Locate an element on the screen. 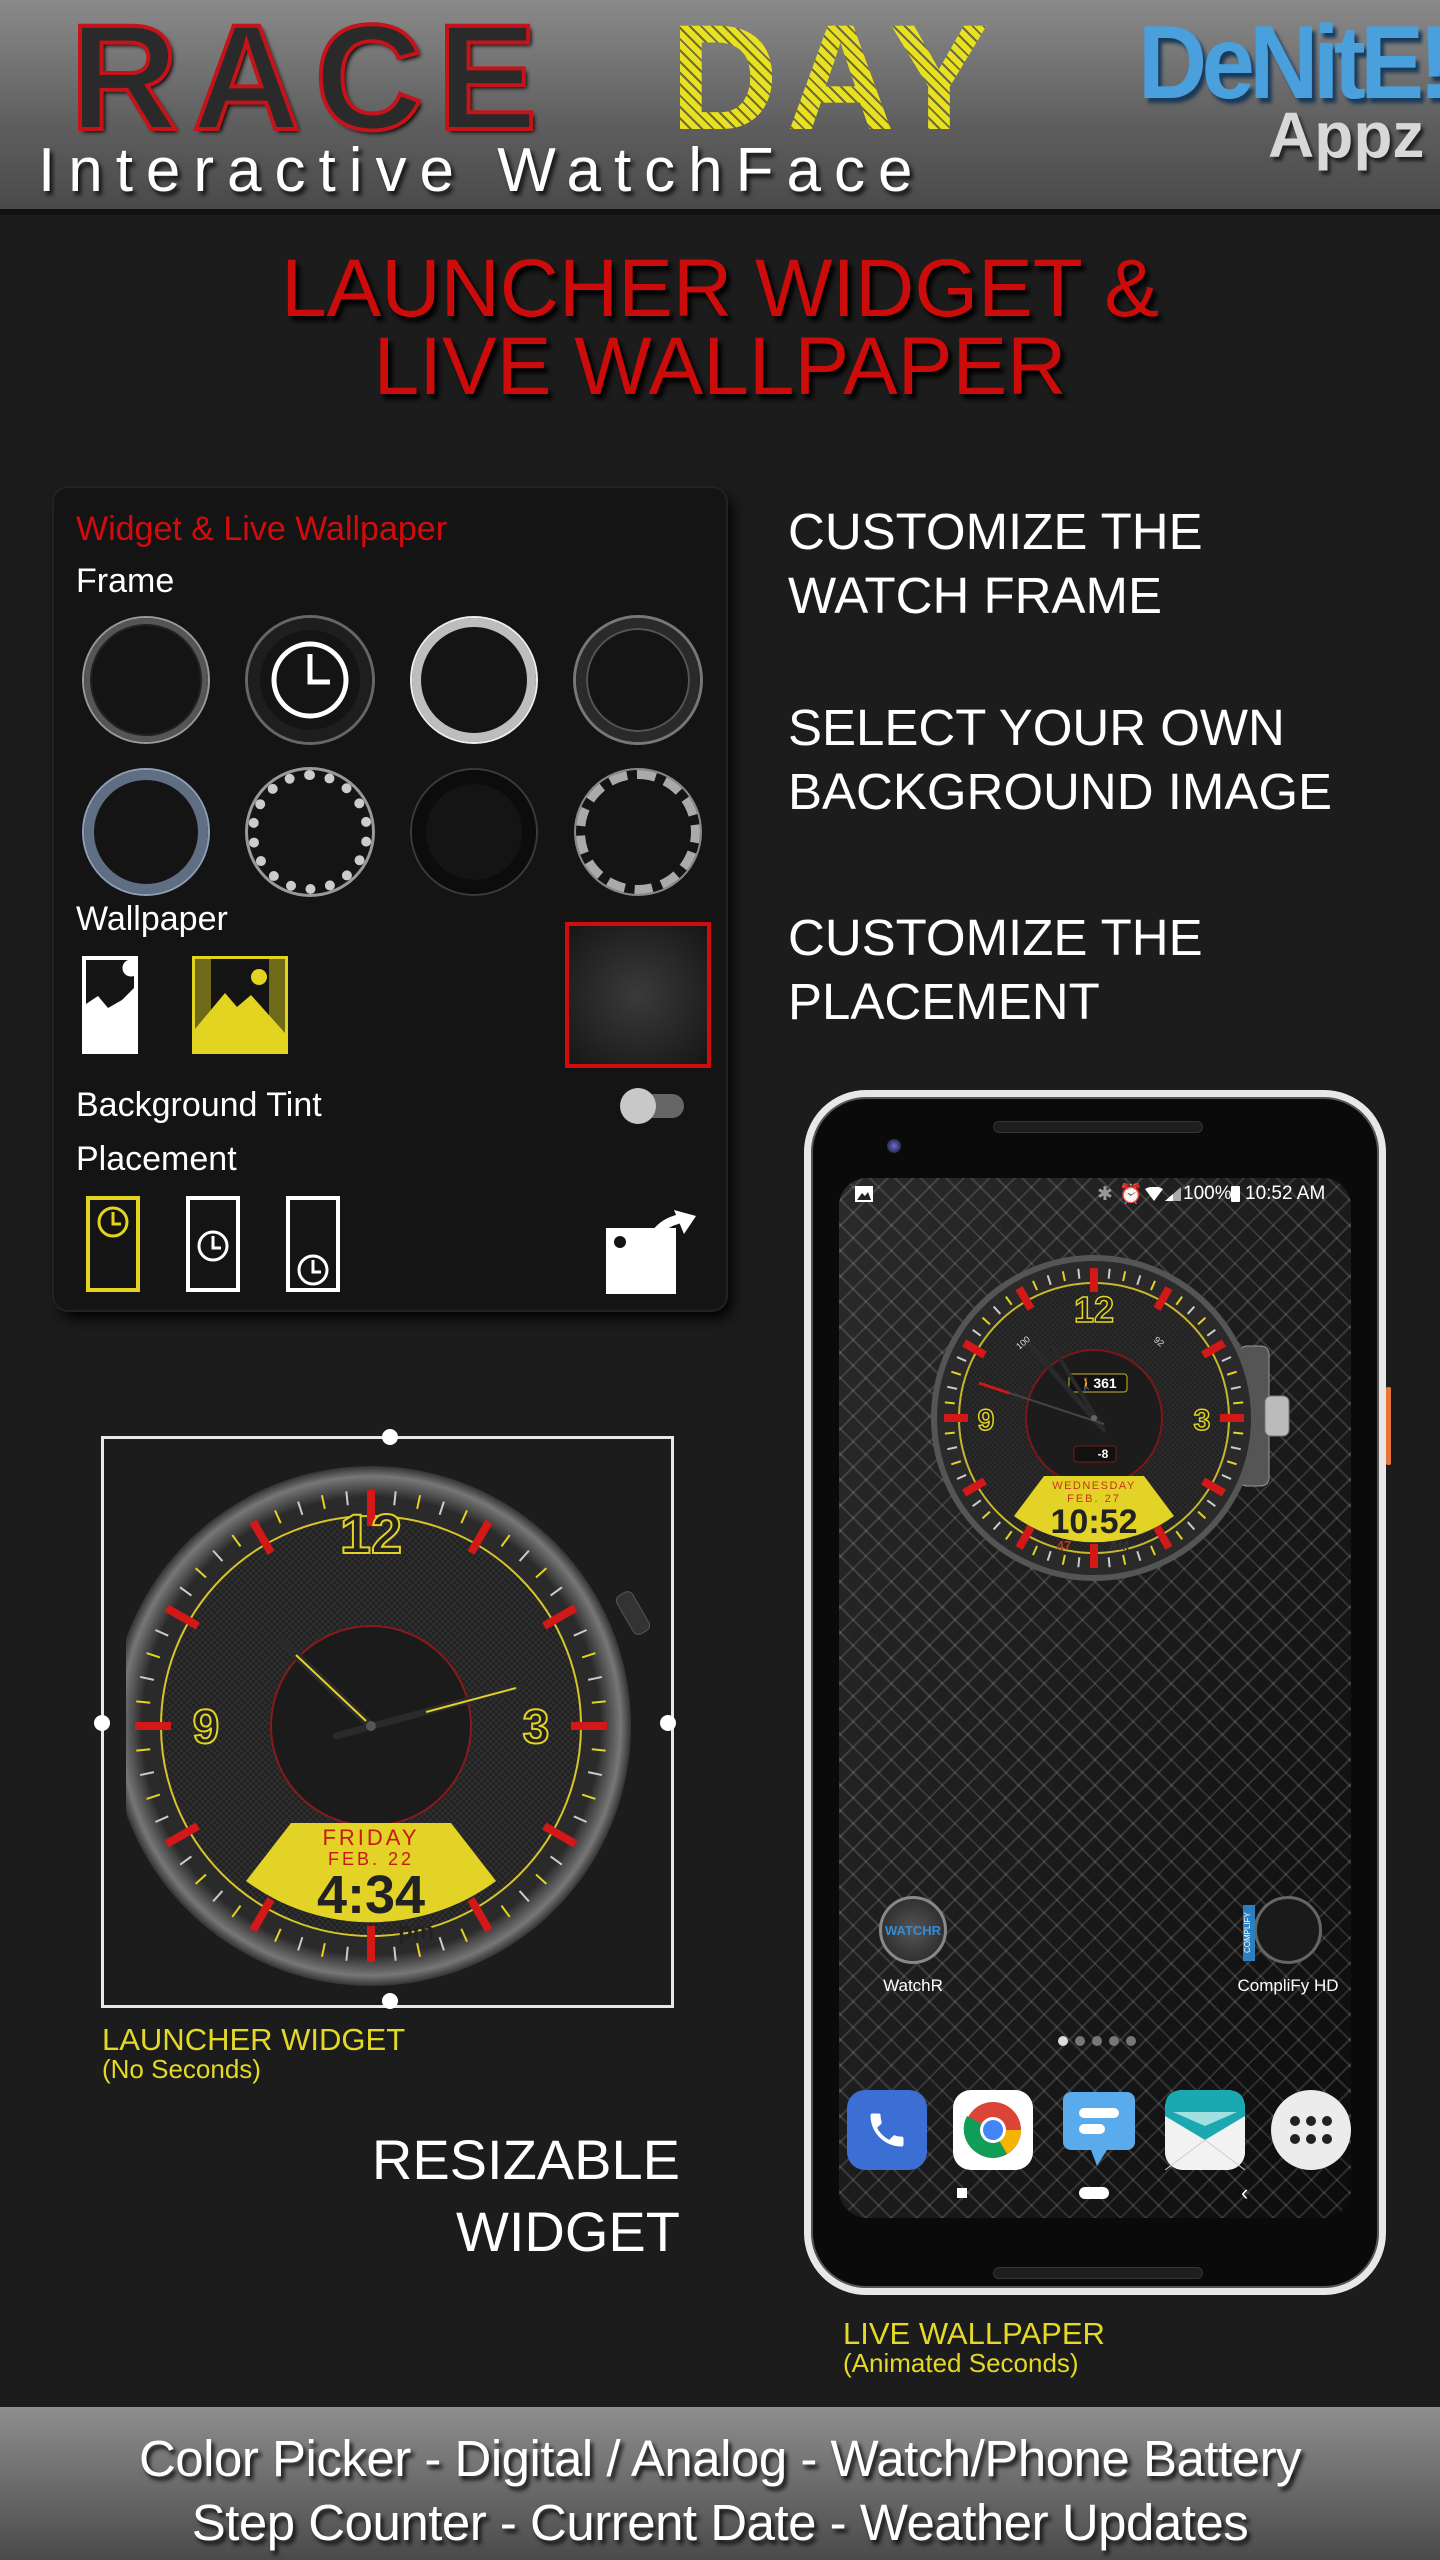  headline-line2: LIVE WALLPAPER is located at coordinates (720, 366).